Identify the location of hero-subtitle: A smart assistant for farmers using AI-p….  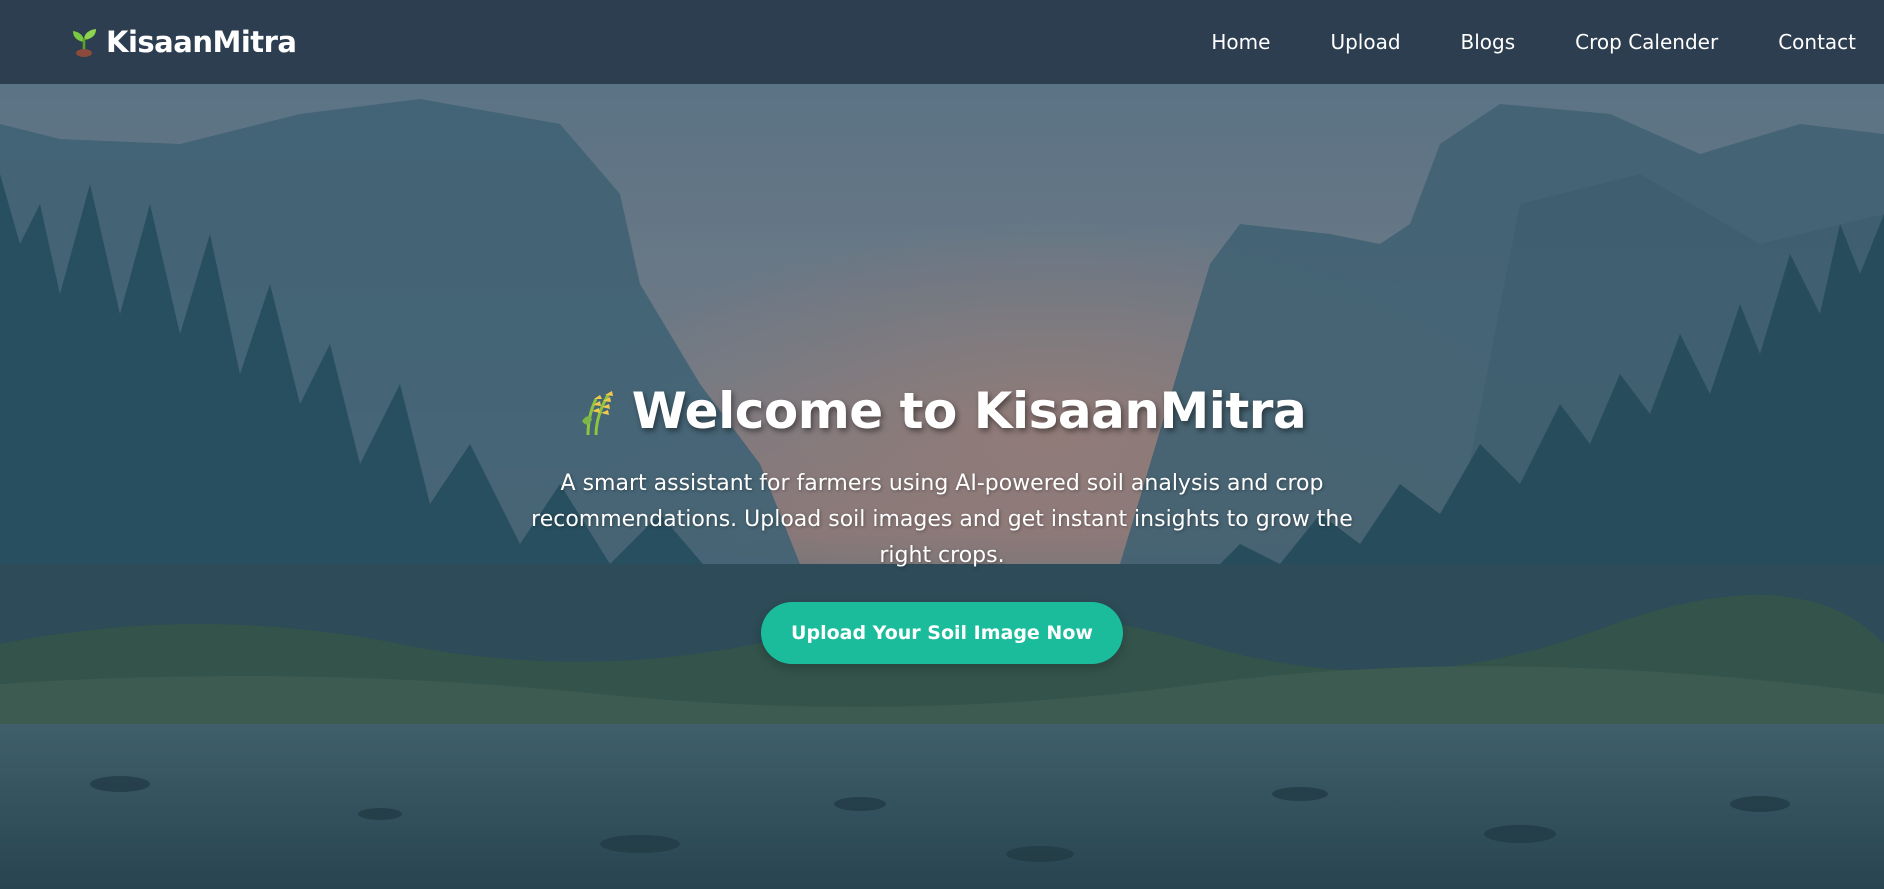
(942, 519).